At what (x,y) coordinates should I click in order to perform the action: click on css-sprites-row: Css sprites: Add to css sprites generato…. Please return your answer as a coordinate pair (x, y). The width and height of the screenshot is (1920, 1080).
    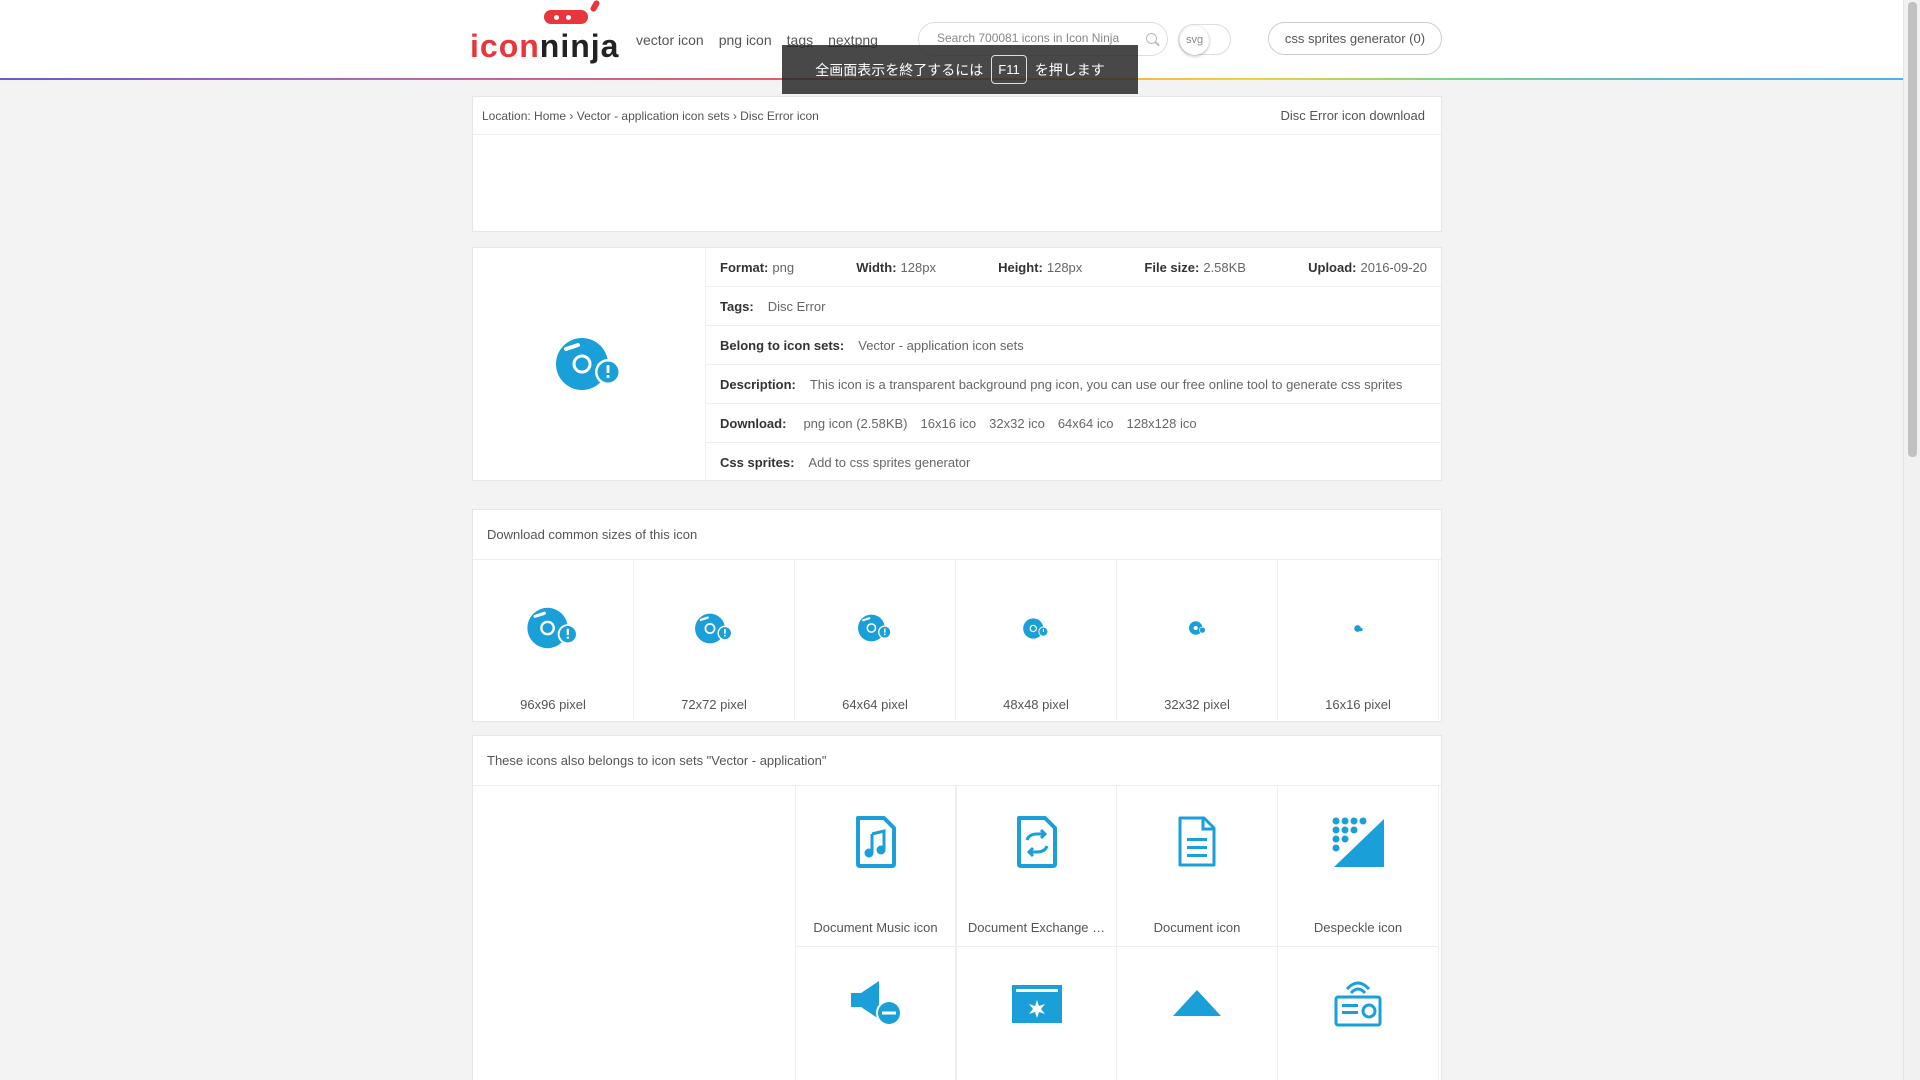
    Looking at the image, I should click on (1073, 462).